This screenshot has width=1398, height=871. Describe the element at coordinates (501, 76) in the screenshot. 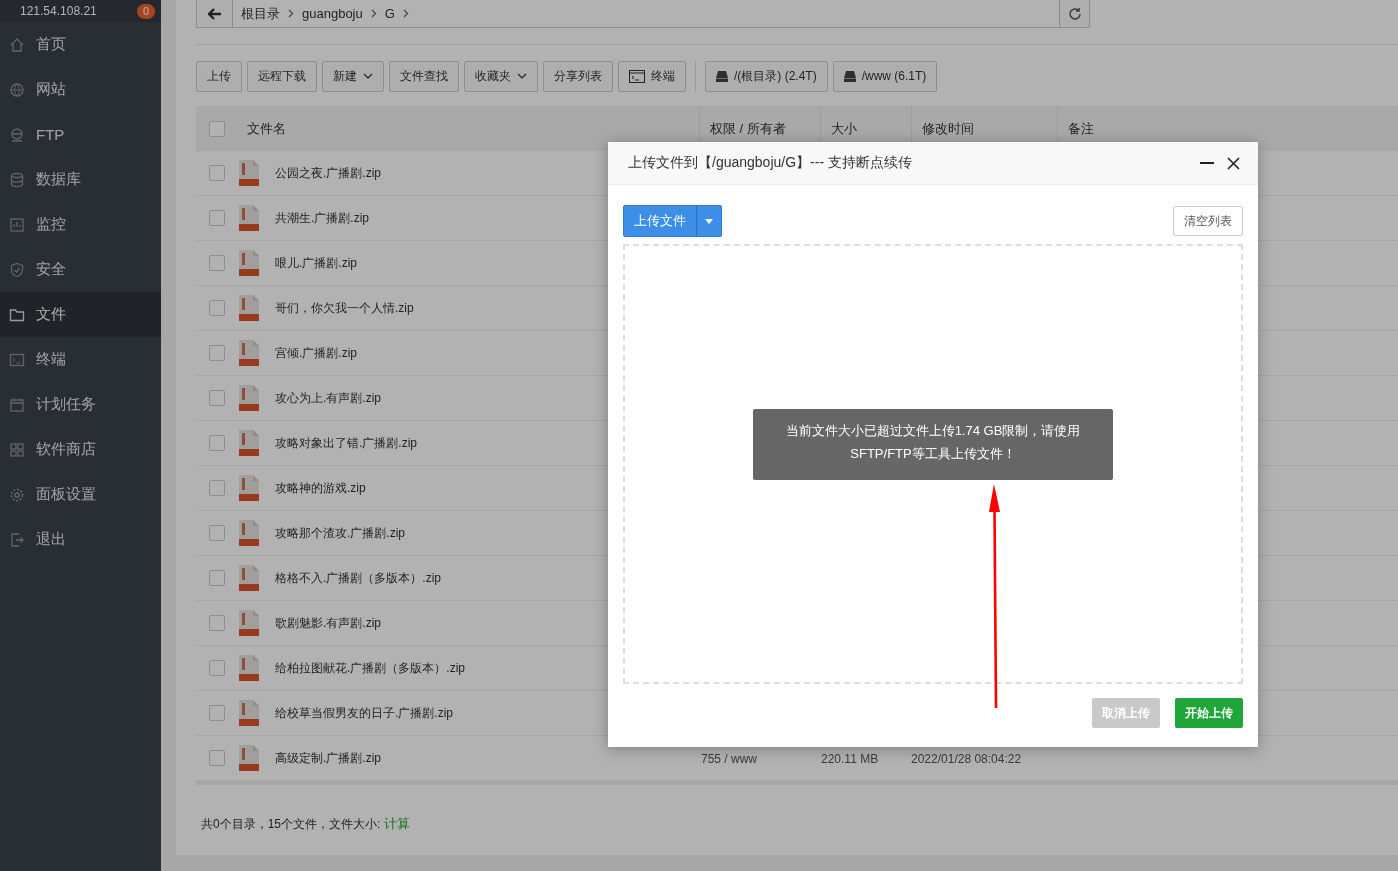

I see `toolbar-button: 收藏夹` at that location.